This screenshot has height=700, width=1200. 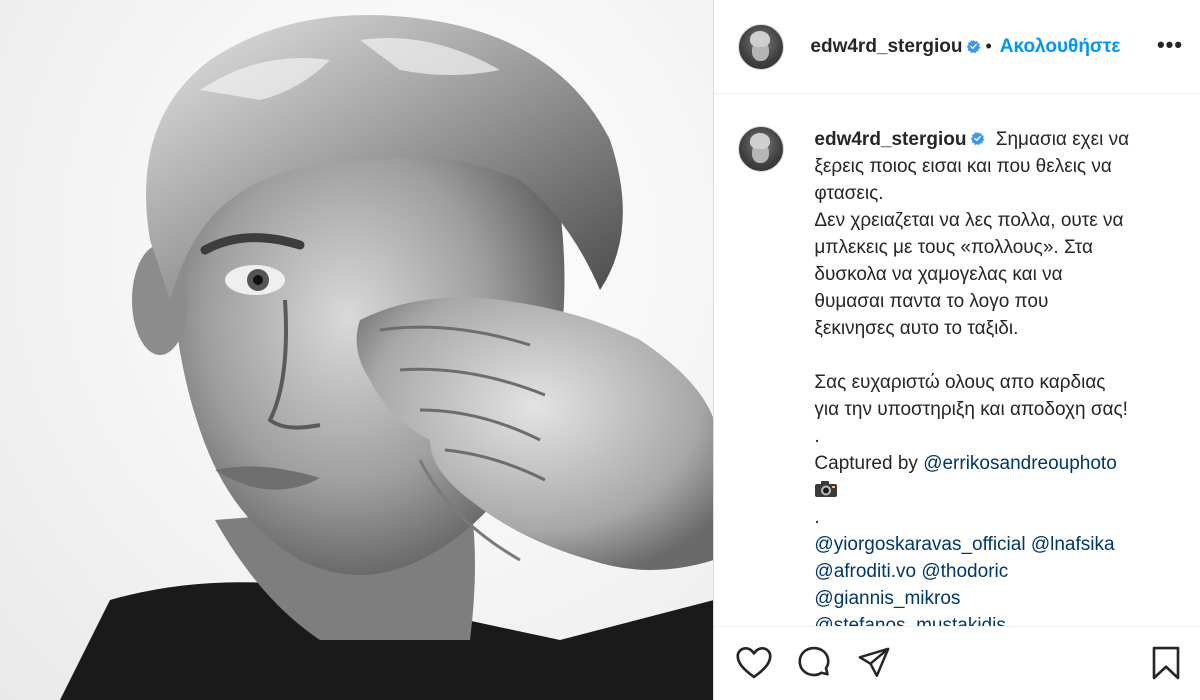 I want to click on caption-line: ξεκινησες αυτο το ταξιδι., so click(x=916, y=328).